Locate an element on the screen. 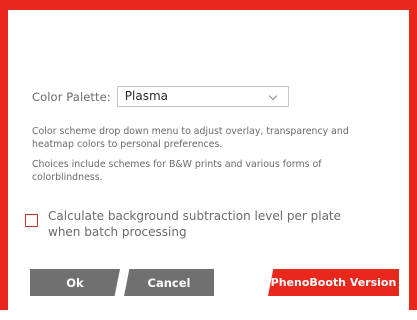 Image resolution: width=417 pixels, height=320 pixels. ok-button: Ok is located at coordinates (75, 282).